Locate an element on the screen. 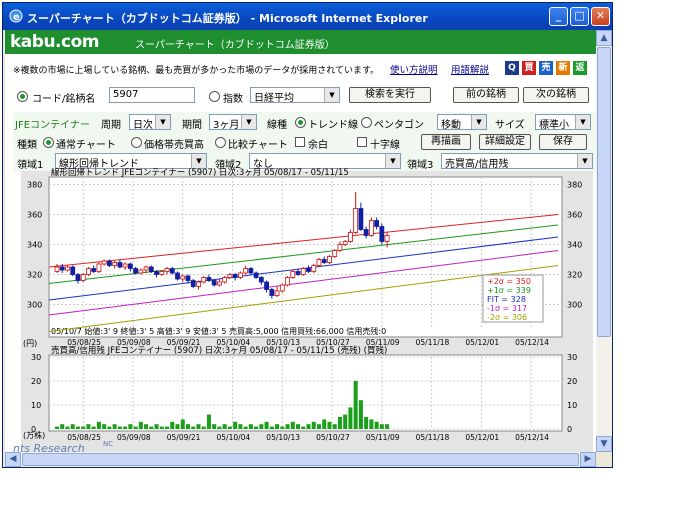 The image size is (681, 518). legend-entry: FIT = 328 is located at coordinates (506, 299).